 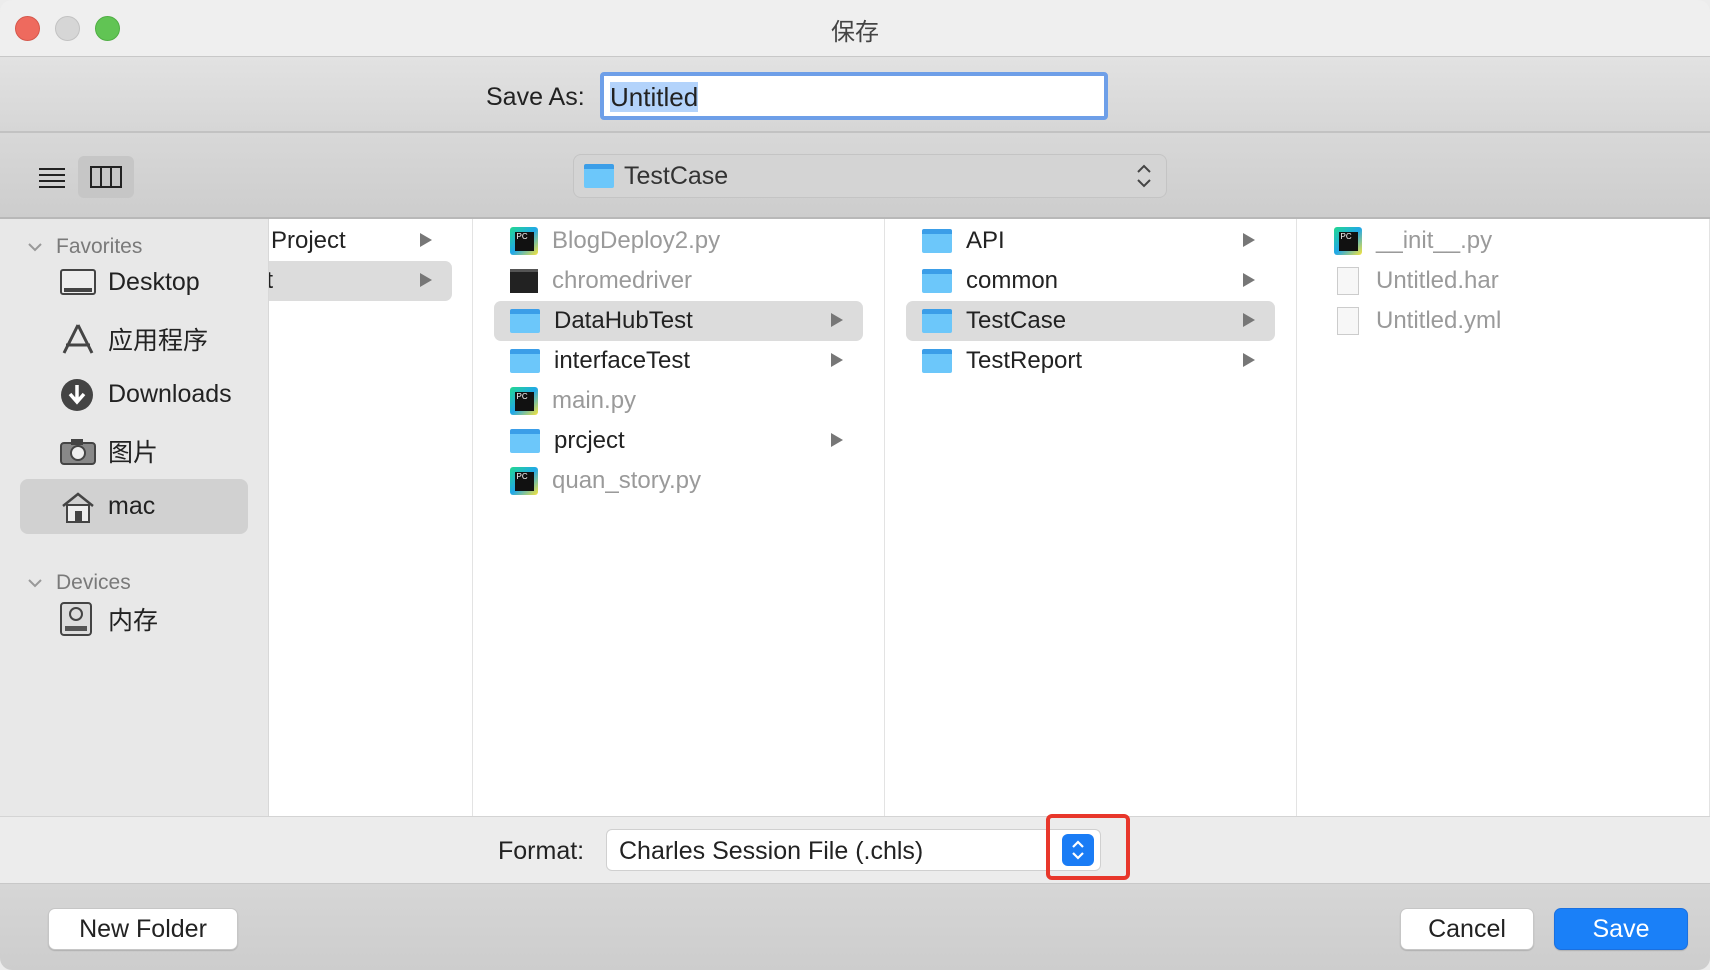 I want to click on file-row: PC quan_story.py, so click(x=678, y=481).